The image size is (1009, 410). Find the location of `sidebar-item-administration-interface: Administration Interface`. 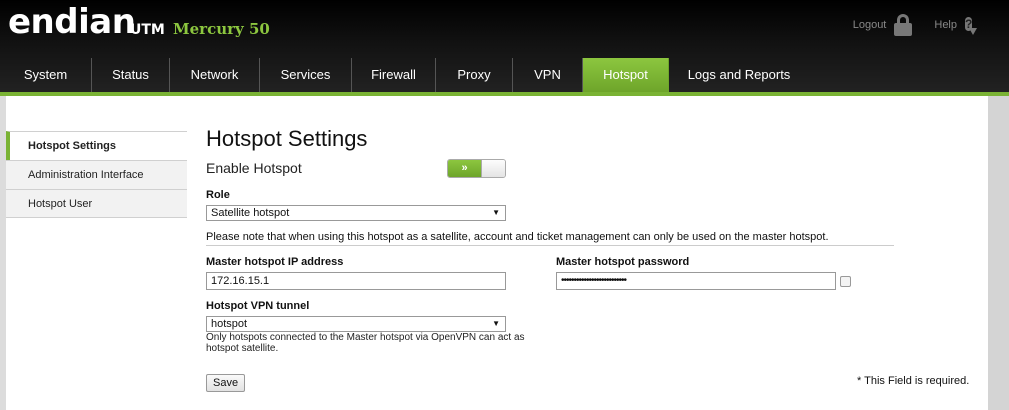

sidebar-item-administration-interface: Administration Interface is located at coordinates (96, 174).